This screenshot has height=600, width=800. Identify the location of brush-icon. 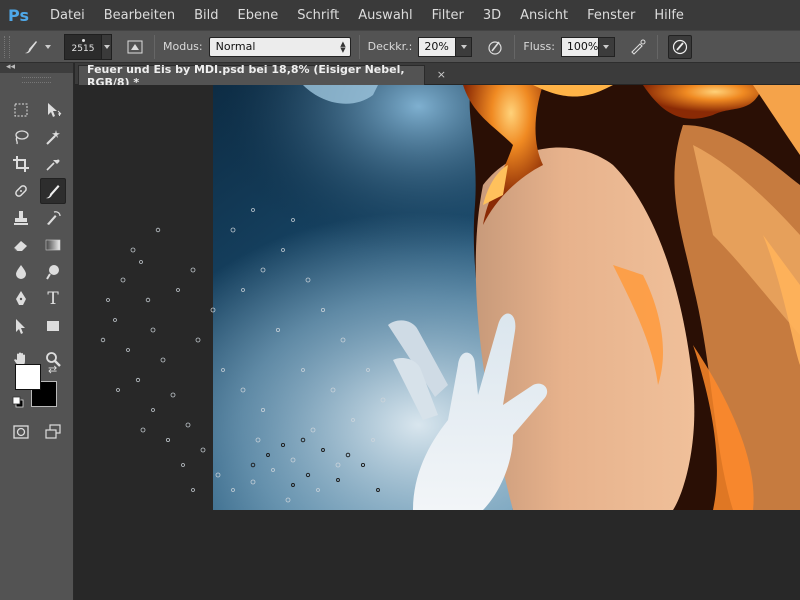
(53, 192).